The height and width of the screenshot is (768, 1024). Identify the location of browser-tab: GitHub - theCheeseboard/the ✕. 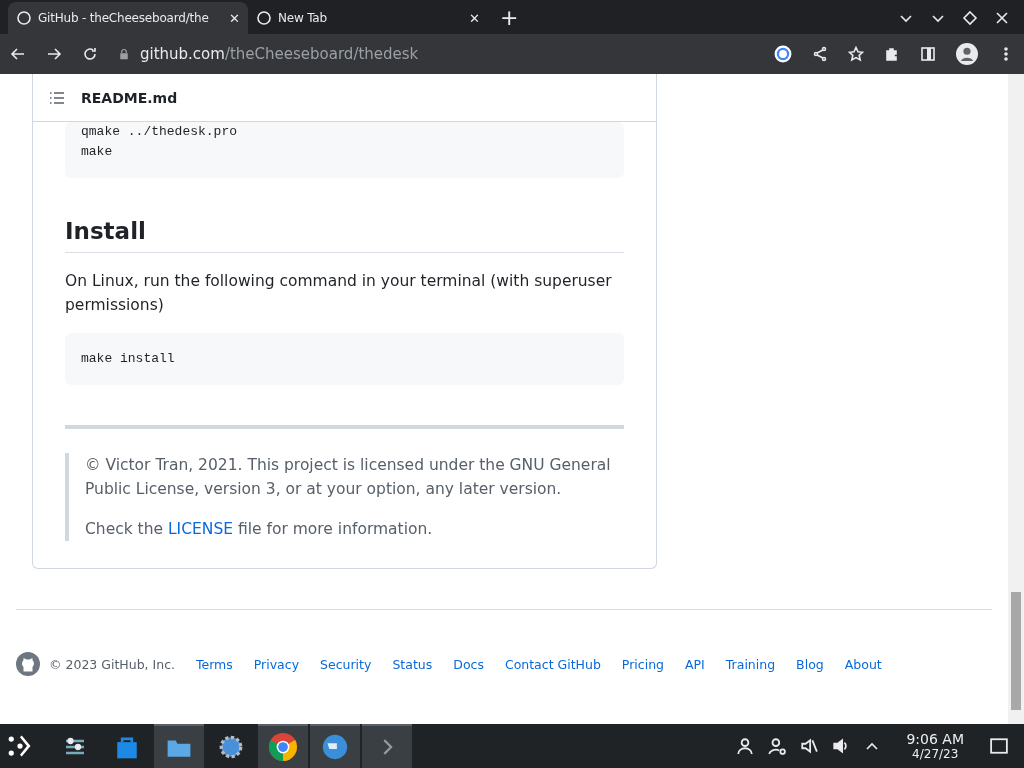
(128, 18).